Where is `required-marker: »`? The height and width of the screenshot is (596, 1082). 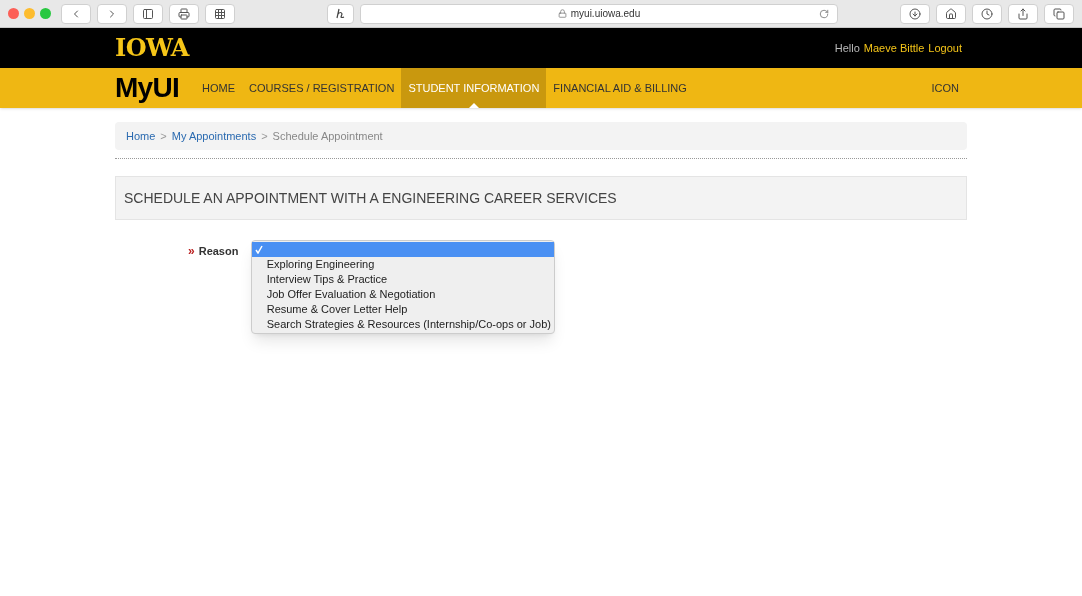 required-marker: » is located at coordinates (191, 251).